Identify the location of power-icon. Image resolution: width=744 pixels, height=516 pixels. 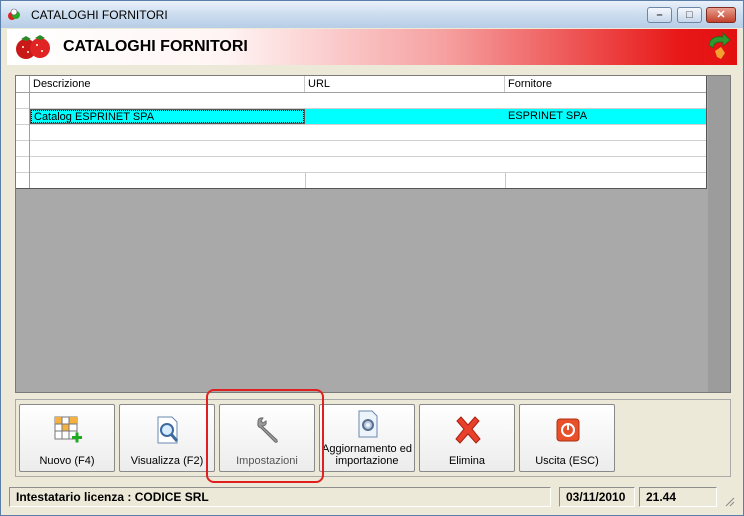
(568, 430).